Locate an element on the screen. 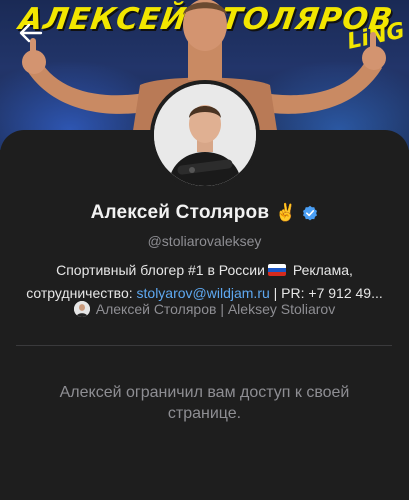 The image size is (409, 500). divider is located at coordinates (204, 345).